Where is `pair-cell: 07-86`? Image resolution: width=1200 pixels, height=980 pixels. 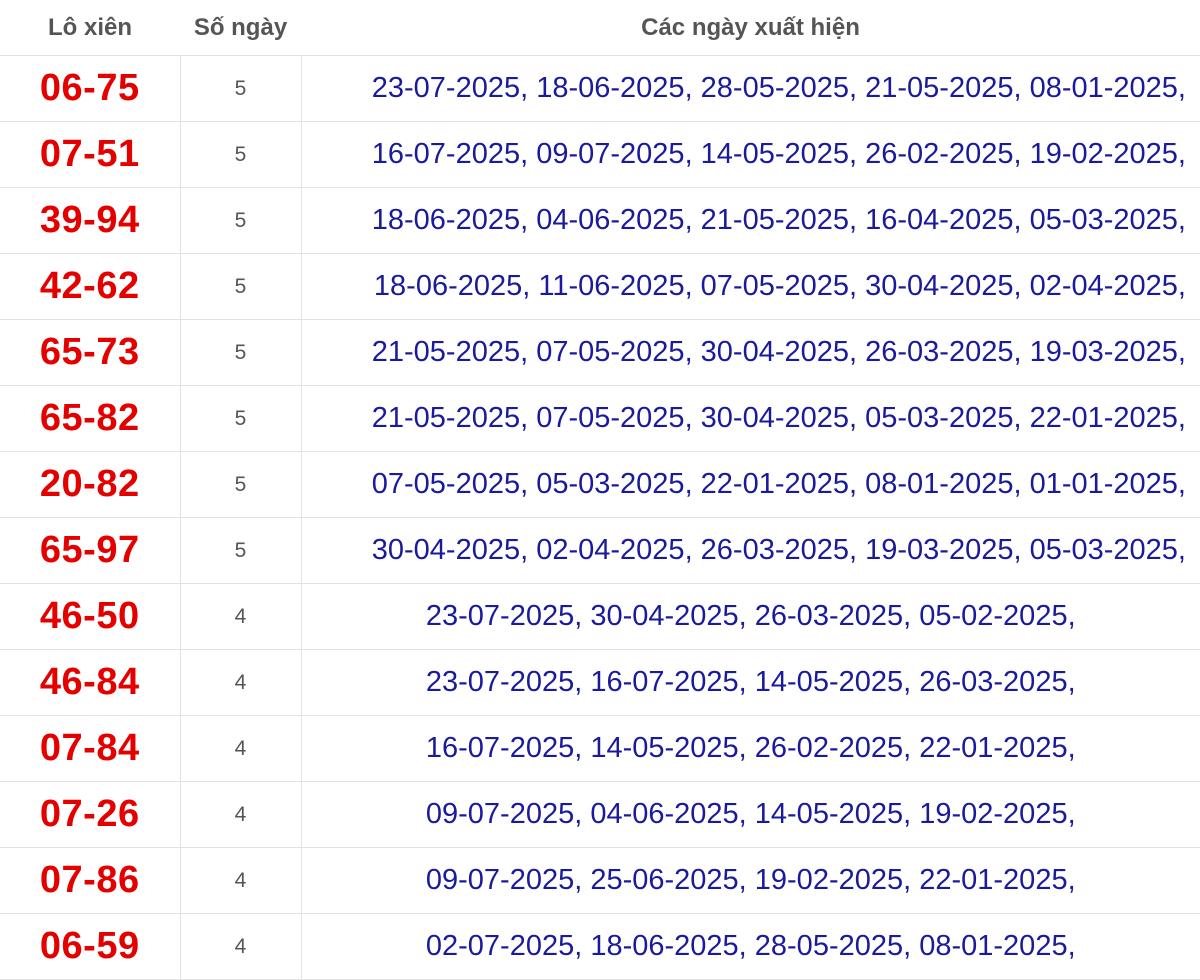 pair-cell: 07-86 is located at coordinates (90, 880).